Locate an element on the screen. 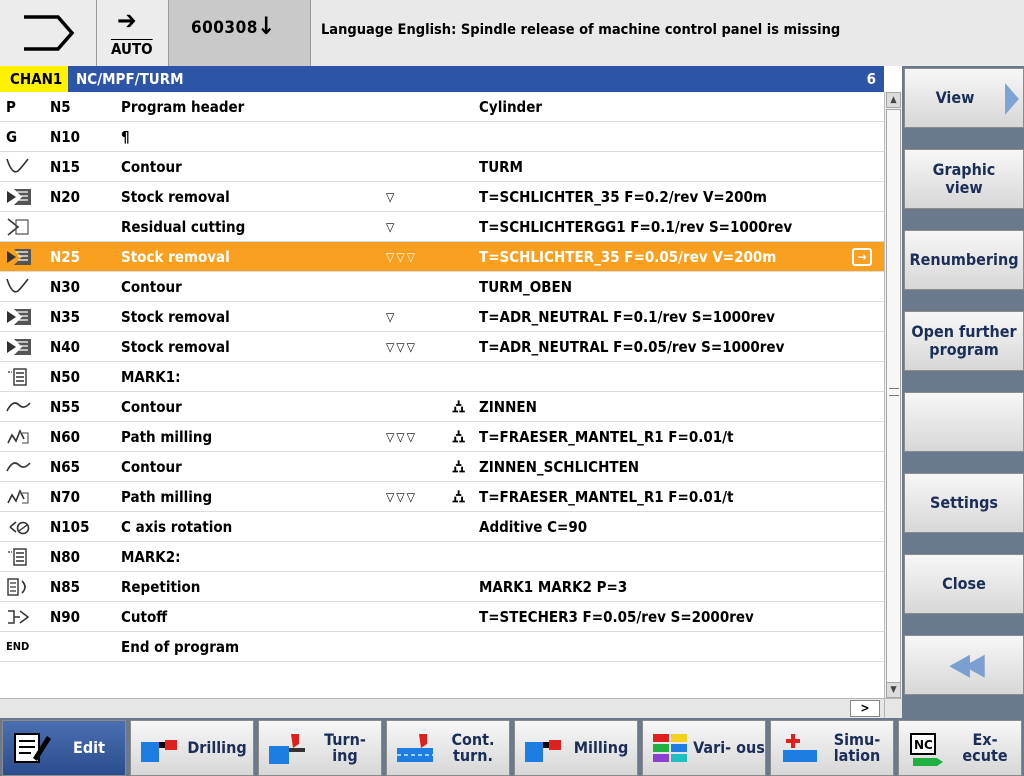 The image size is (1024, 776). program-block-row: N50 MARK1: is located at coordinates (442, 377).